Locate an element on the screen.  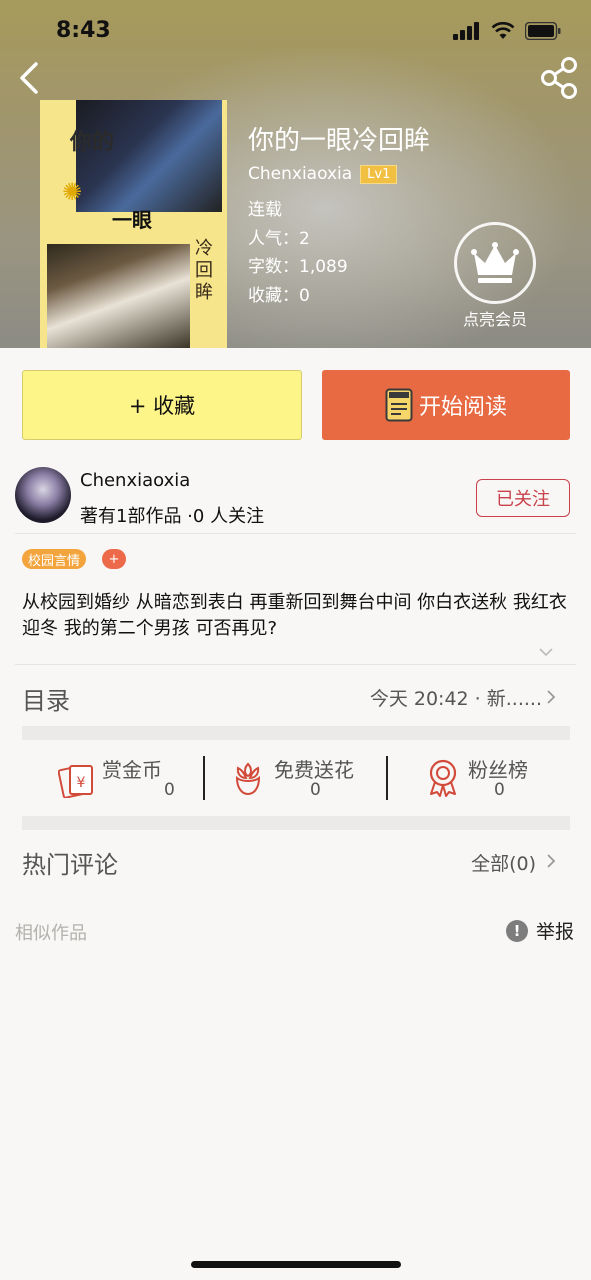
hot-comments-label: 热门评论 is located at coordinates (70, 865).